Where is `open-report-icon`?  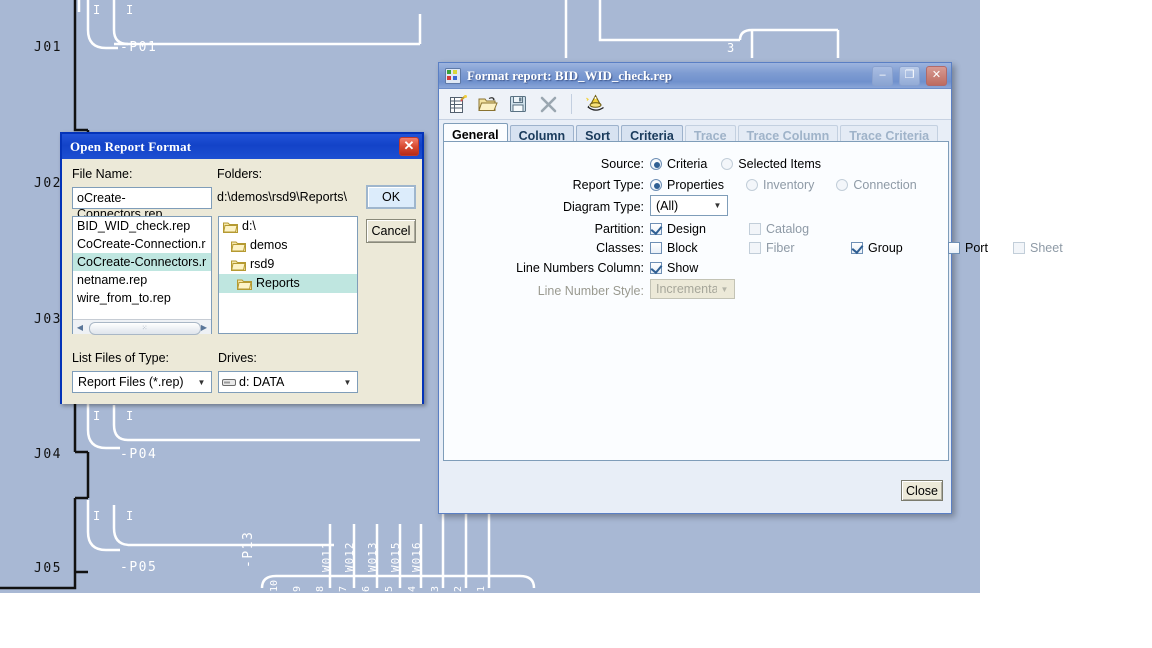
open-report-icon is located at coordinates (488, 104).